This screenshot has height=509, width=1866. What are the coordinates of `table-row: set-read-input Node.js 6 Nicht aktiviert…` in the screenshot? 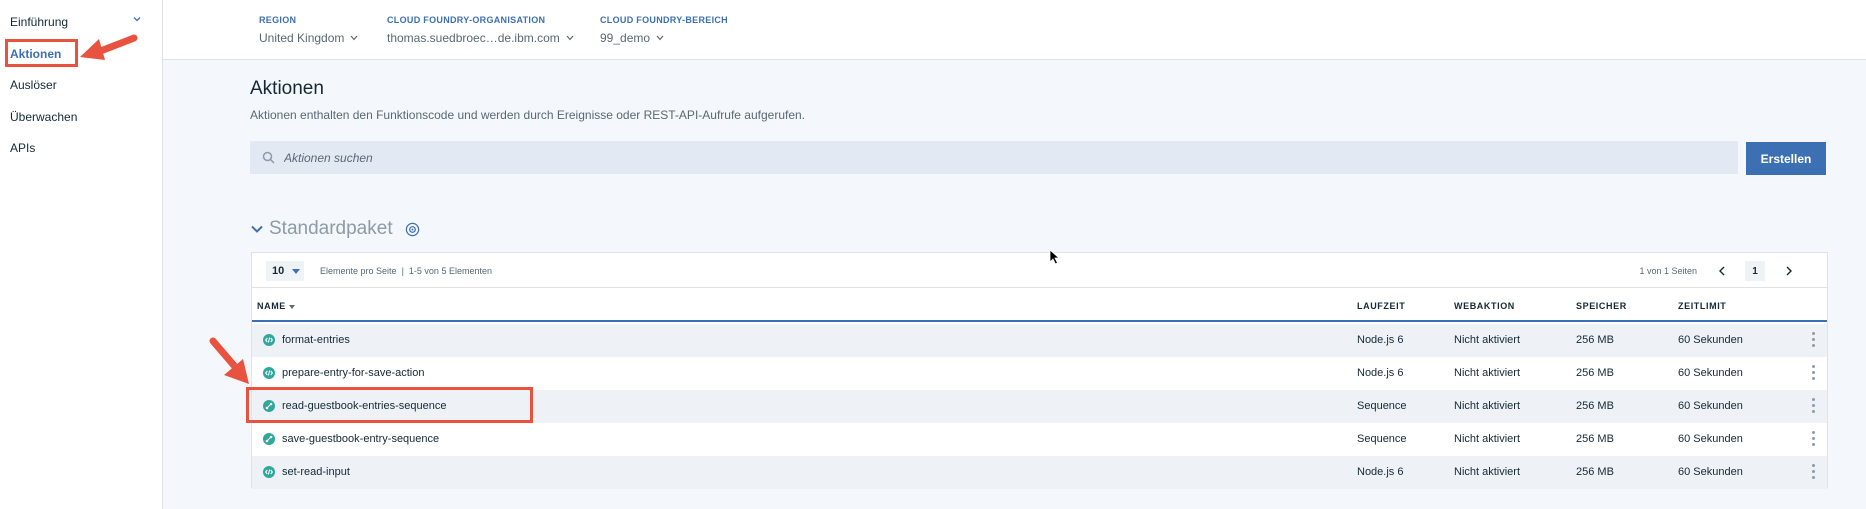 It's located at (1039, 472).